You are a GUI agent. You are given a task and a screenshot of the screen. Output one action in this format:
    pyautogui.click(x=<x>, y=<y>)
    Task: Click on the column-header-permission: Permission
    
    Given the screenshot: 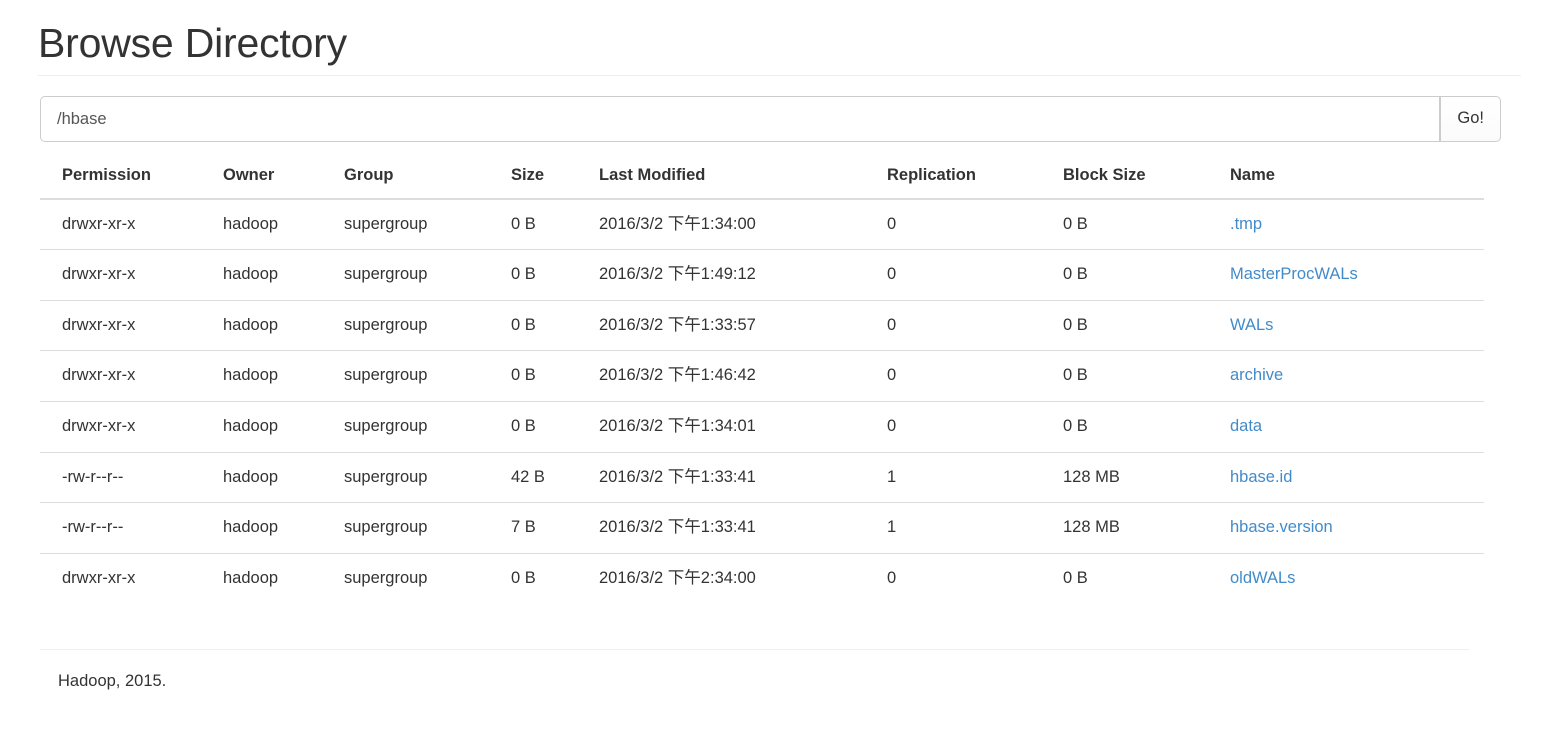 What is the action you would take?
    pyautogui.click(x=127, y=178)
    